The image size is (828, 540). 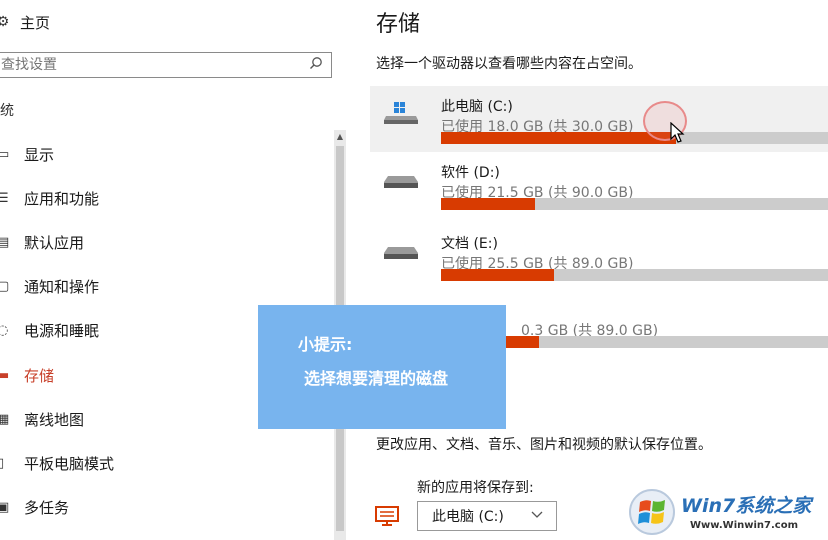 I want to click on apps-features-icon: ☰, so click(x=4, y=198).